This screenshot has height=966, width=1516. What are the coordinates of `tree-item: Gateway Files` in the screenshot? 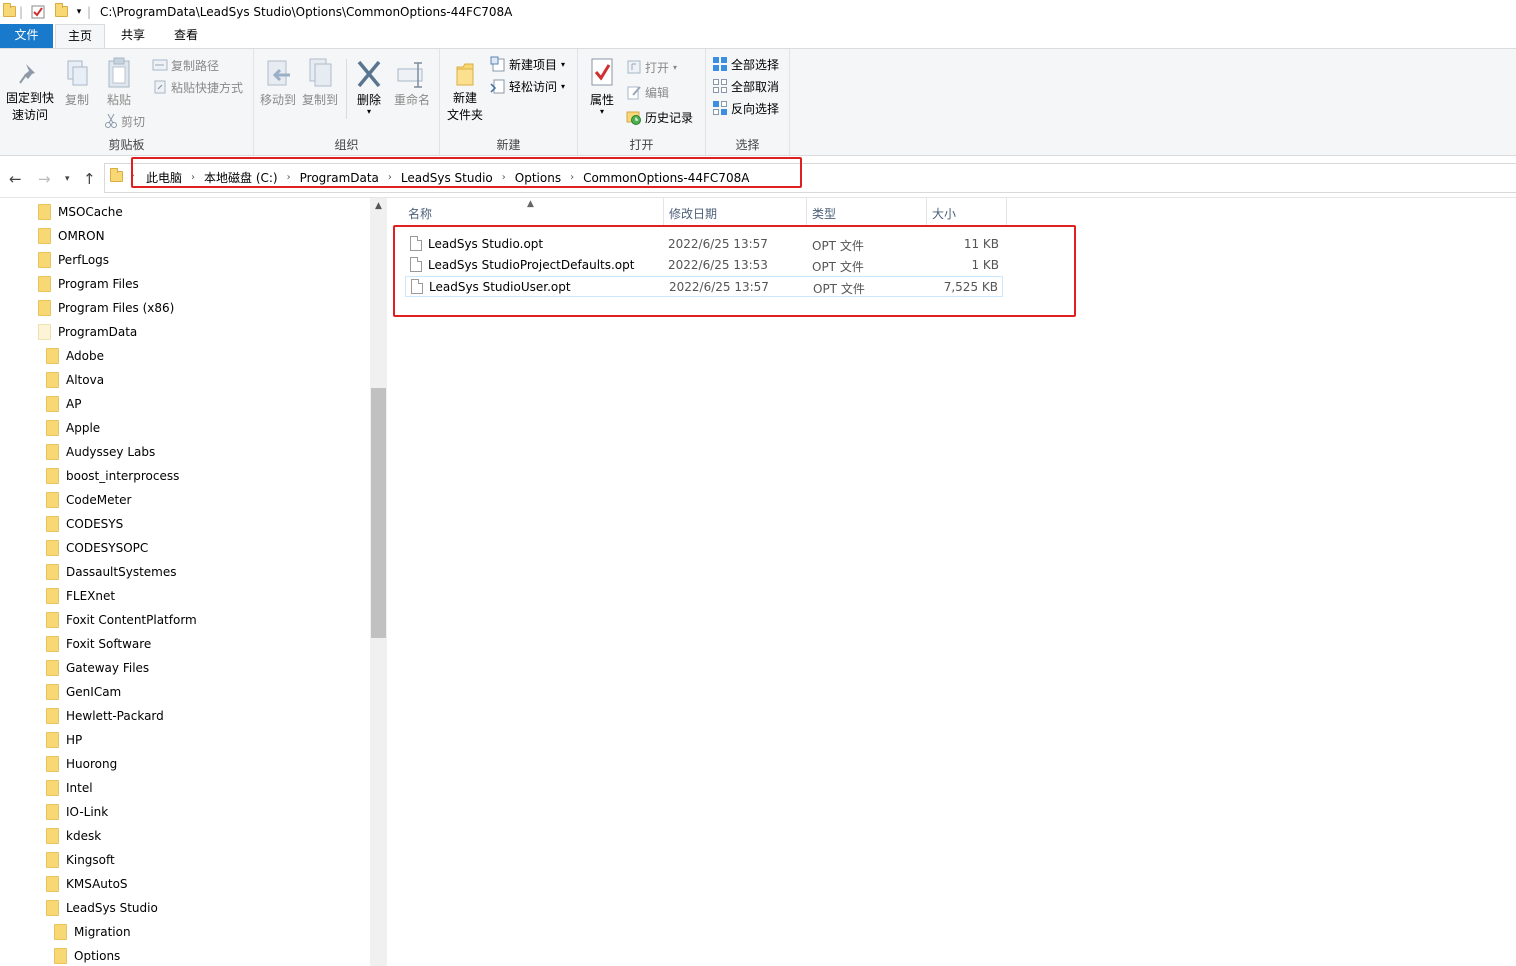 It's located at (97, 668).